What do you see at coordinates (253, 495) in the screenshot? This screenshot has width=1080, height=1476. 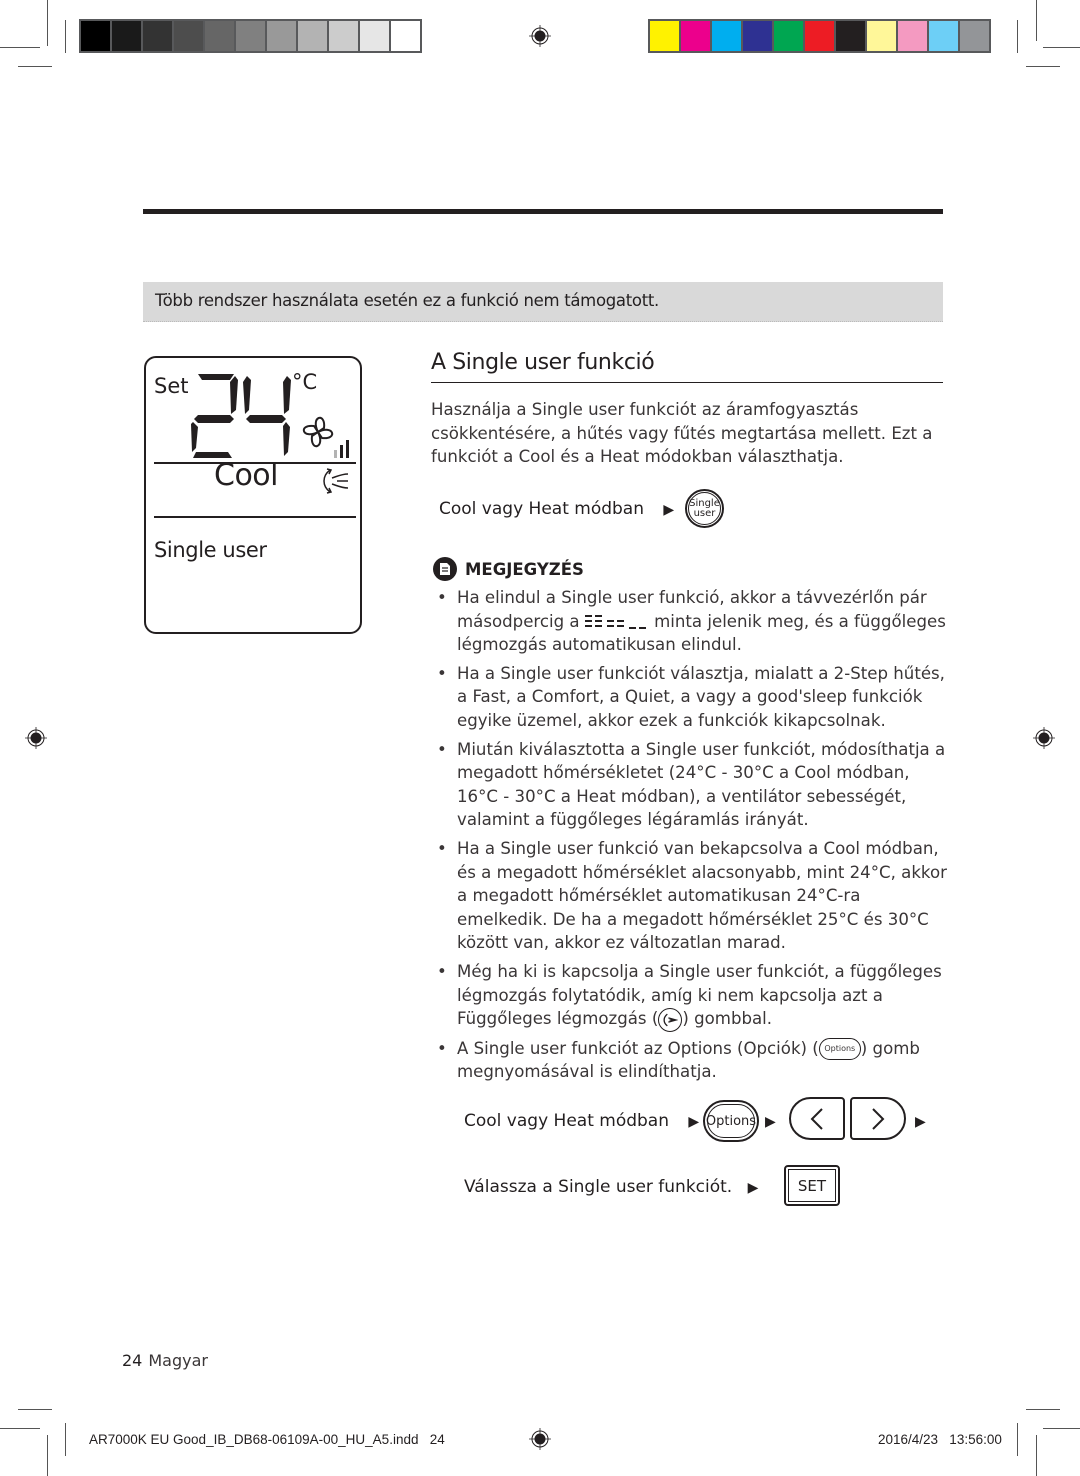 I see `remote-lcd-display: Set °C Cool Single user` at bounding box center [253, 495].